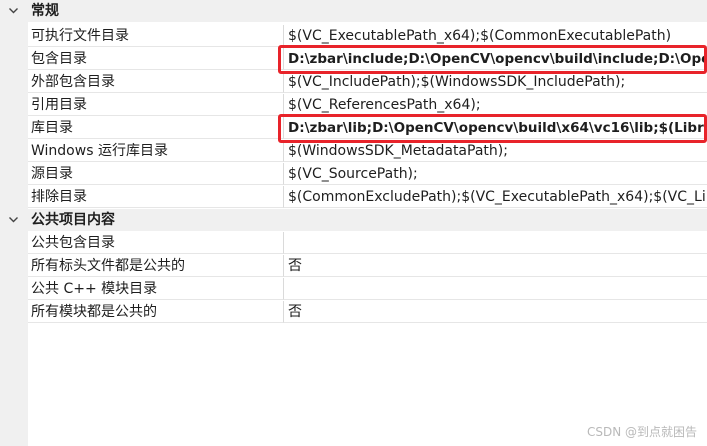 The image size is (707, 446). I want to click on property-row-all-modules-public: 所有模块都是公共的 否, so click(353, 312).